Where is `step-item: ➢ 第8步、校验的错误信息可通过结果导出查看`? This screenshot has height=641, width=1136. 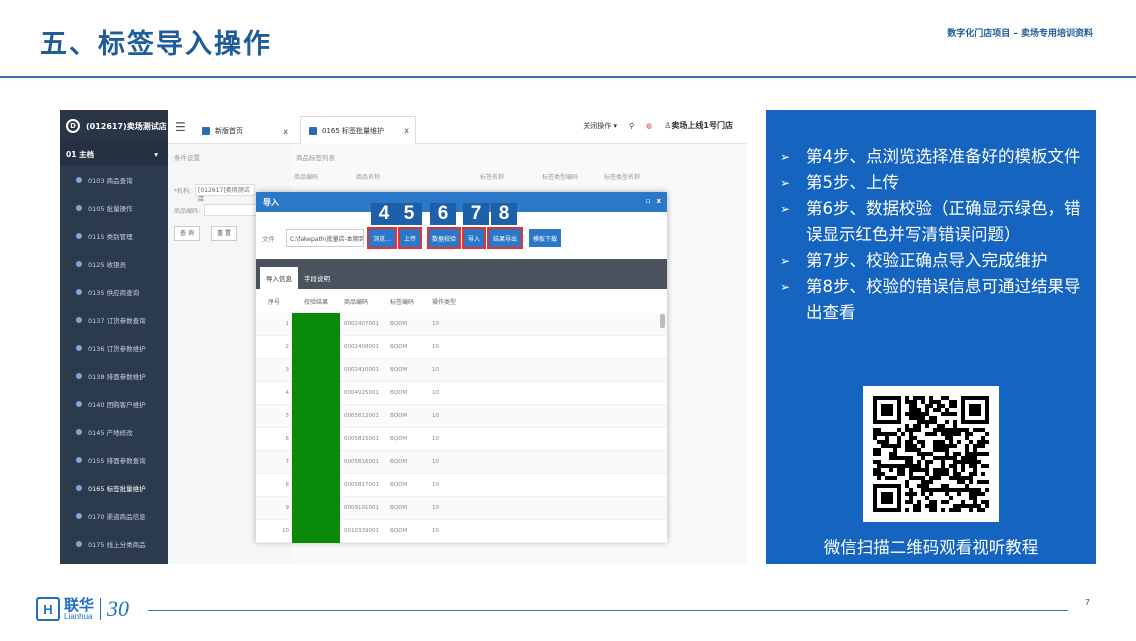
step-item: ➢ 第8步、校验的错误信息可通过结果导出查看 is located at coordinates (931, 300).